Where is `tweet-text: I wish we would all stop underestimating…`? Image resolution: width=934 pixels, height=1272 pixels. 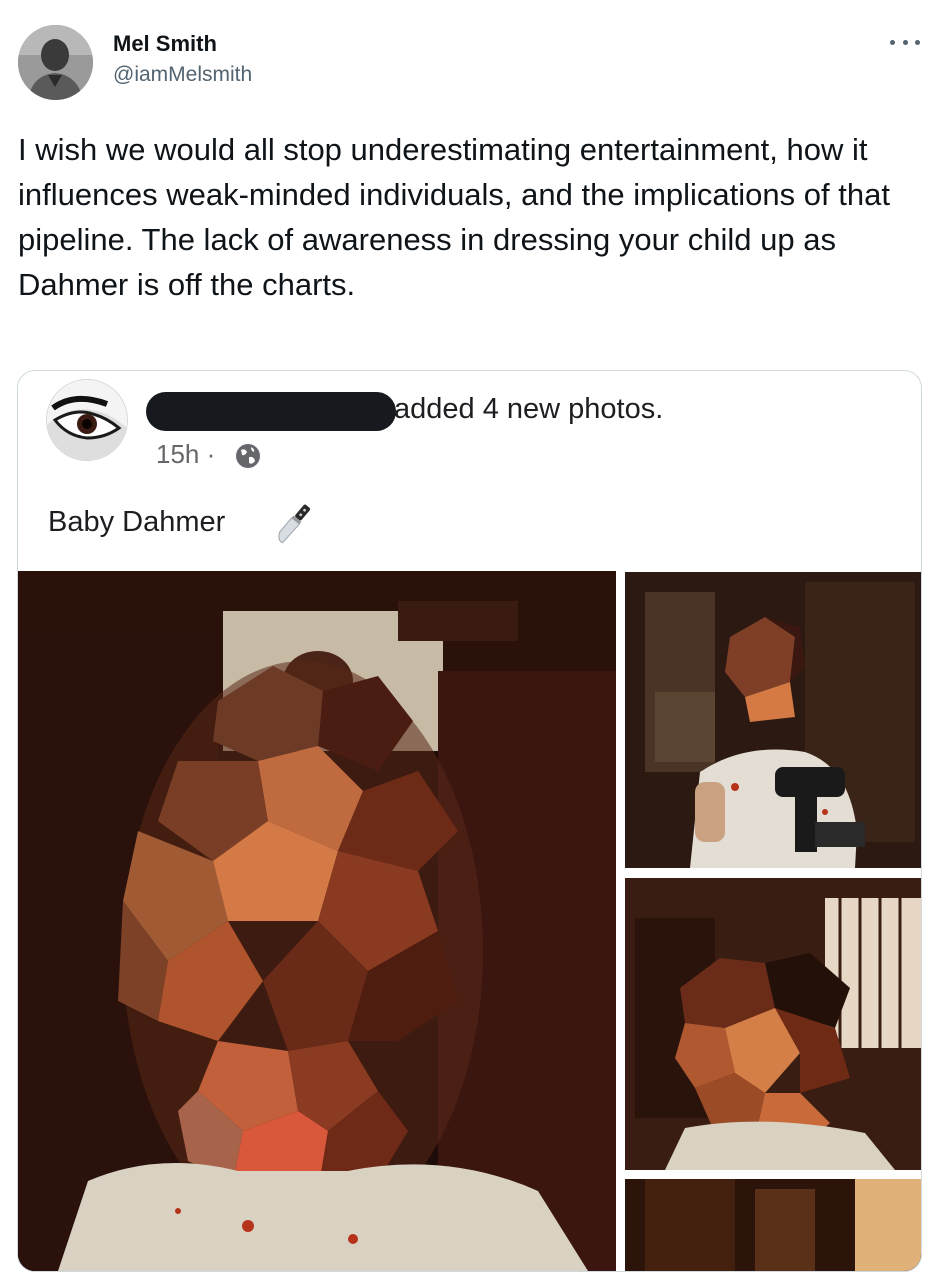 tweet-text: I wish we would all stop underestimating… is located at coordinates (454, 217).